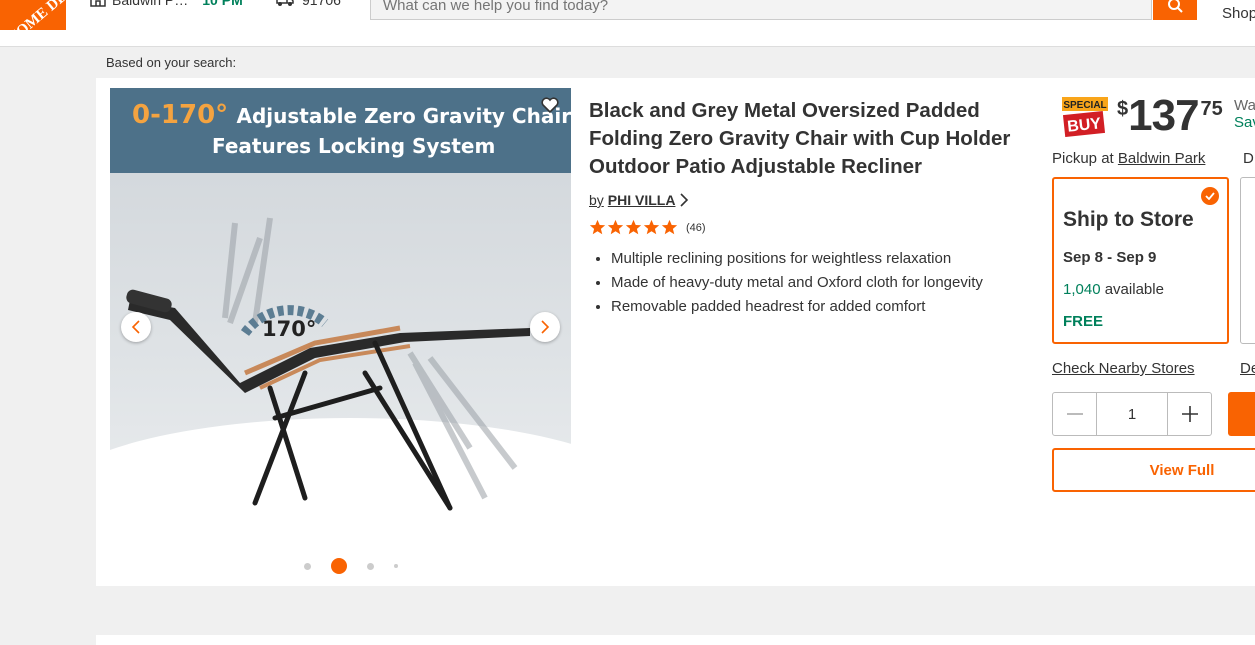 The width and height of the screenshot is (1255, 645). What do you see at coordinates (1084, 125) in the screenshot?
I see `svg-text: BUY` at bounding box center [1084, 125].